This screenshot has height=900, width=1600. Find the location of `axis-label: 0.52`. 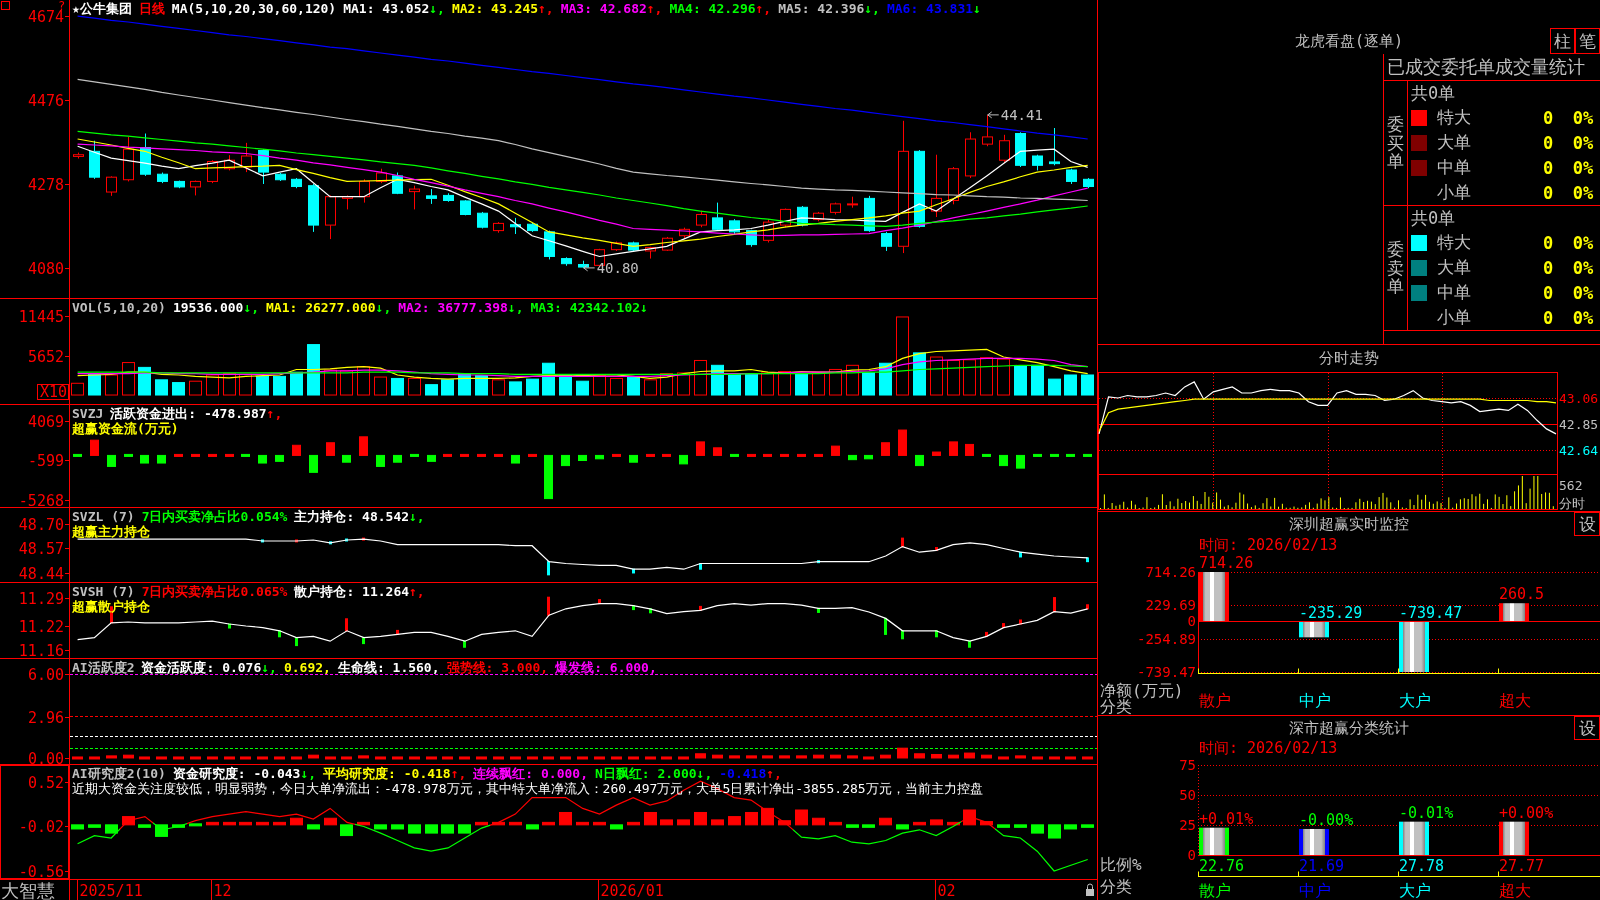

axis-label: 0.52 is located at coordinates (45, 782).